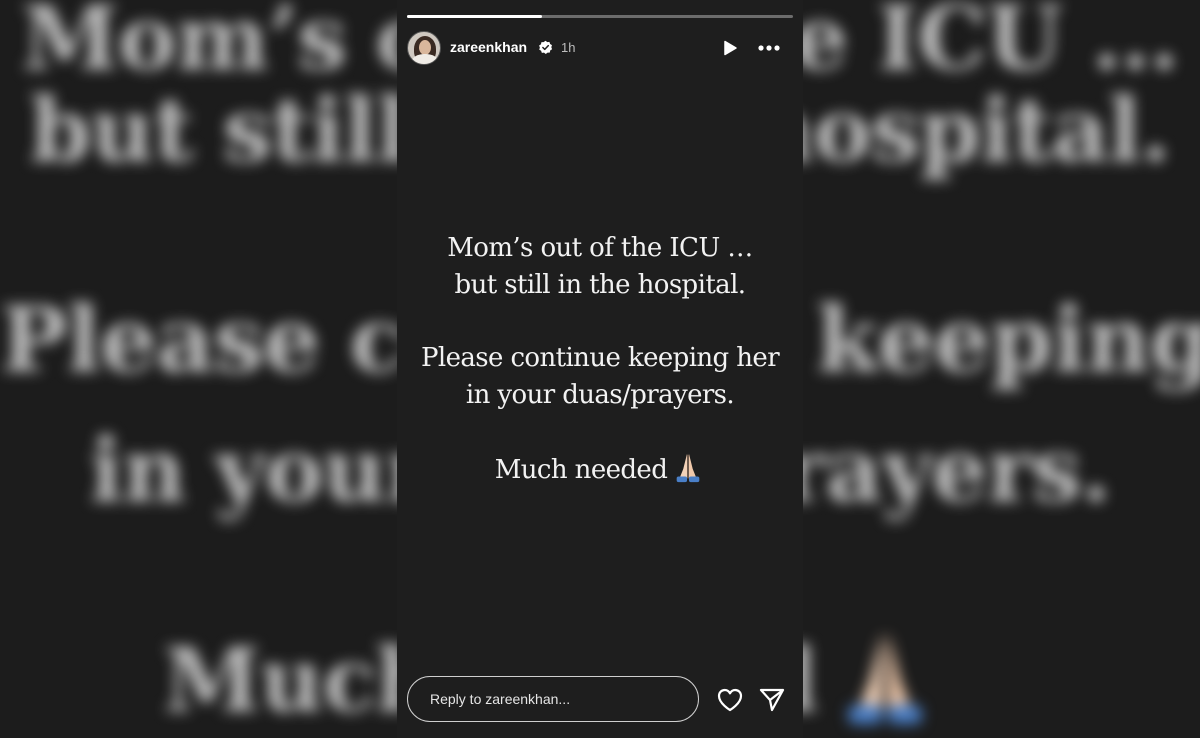 Image resolution: width=1200 pixels, height=738 pixels. Describe the element at coordinates (600, 285) in the screenshot. I see `story-text-line: but still in the hospital.` at that location.